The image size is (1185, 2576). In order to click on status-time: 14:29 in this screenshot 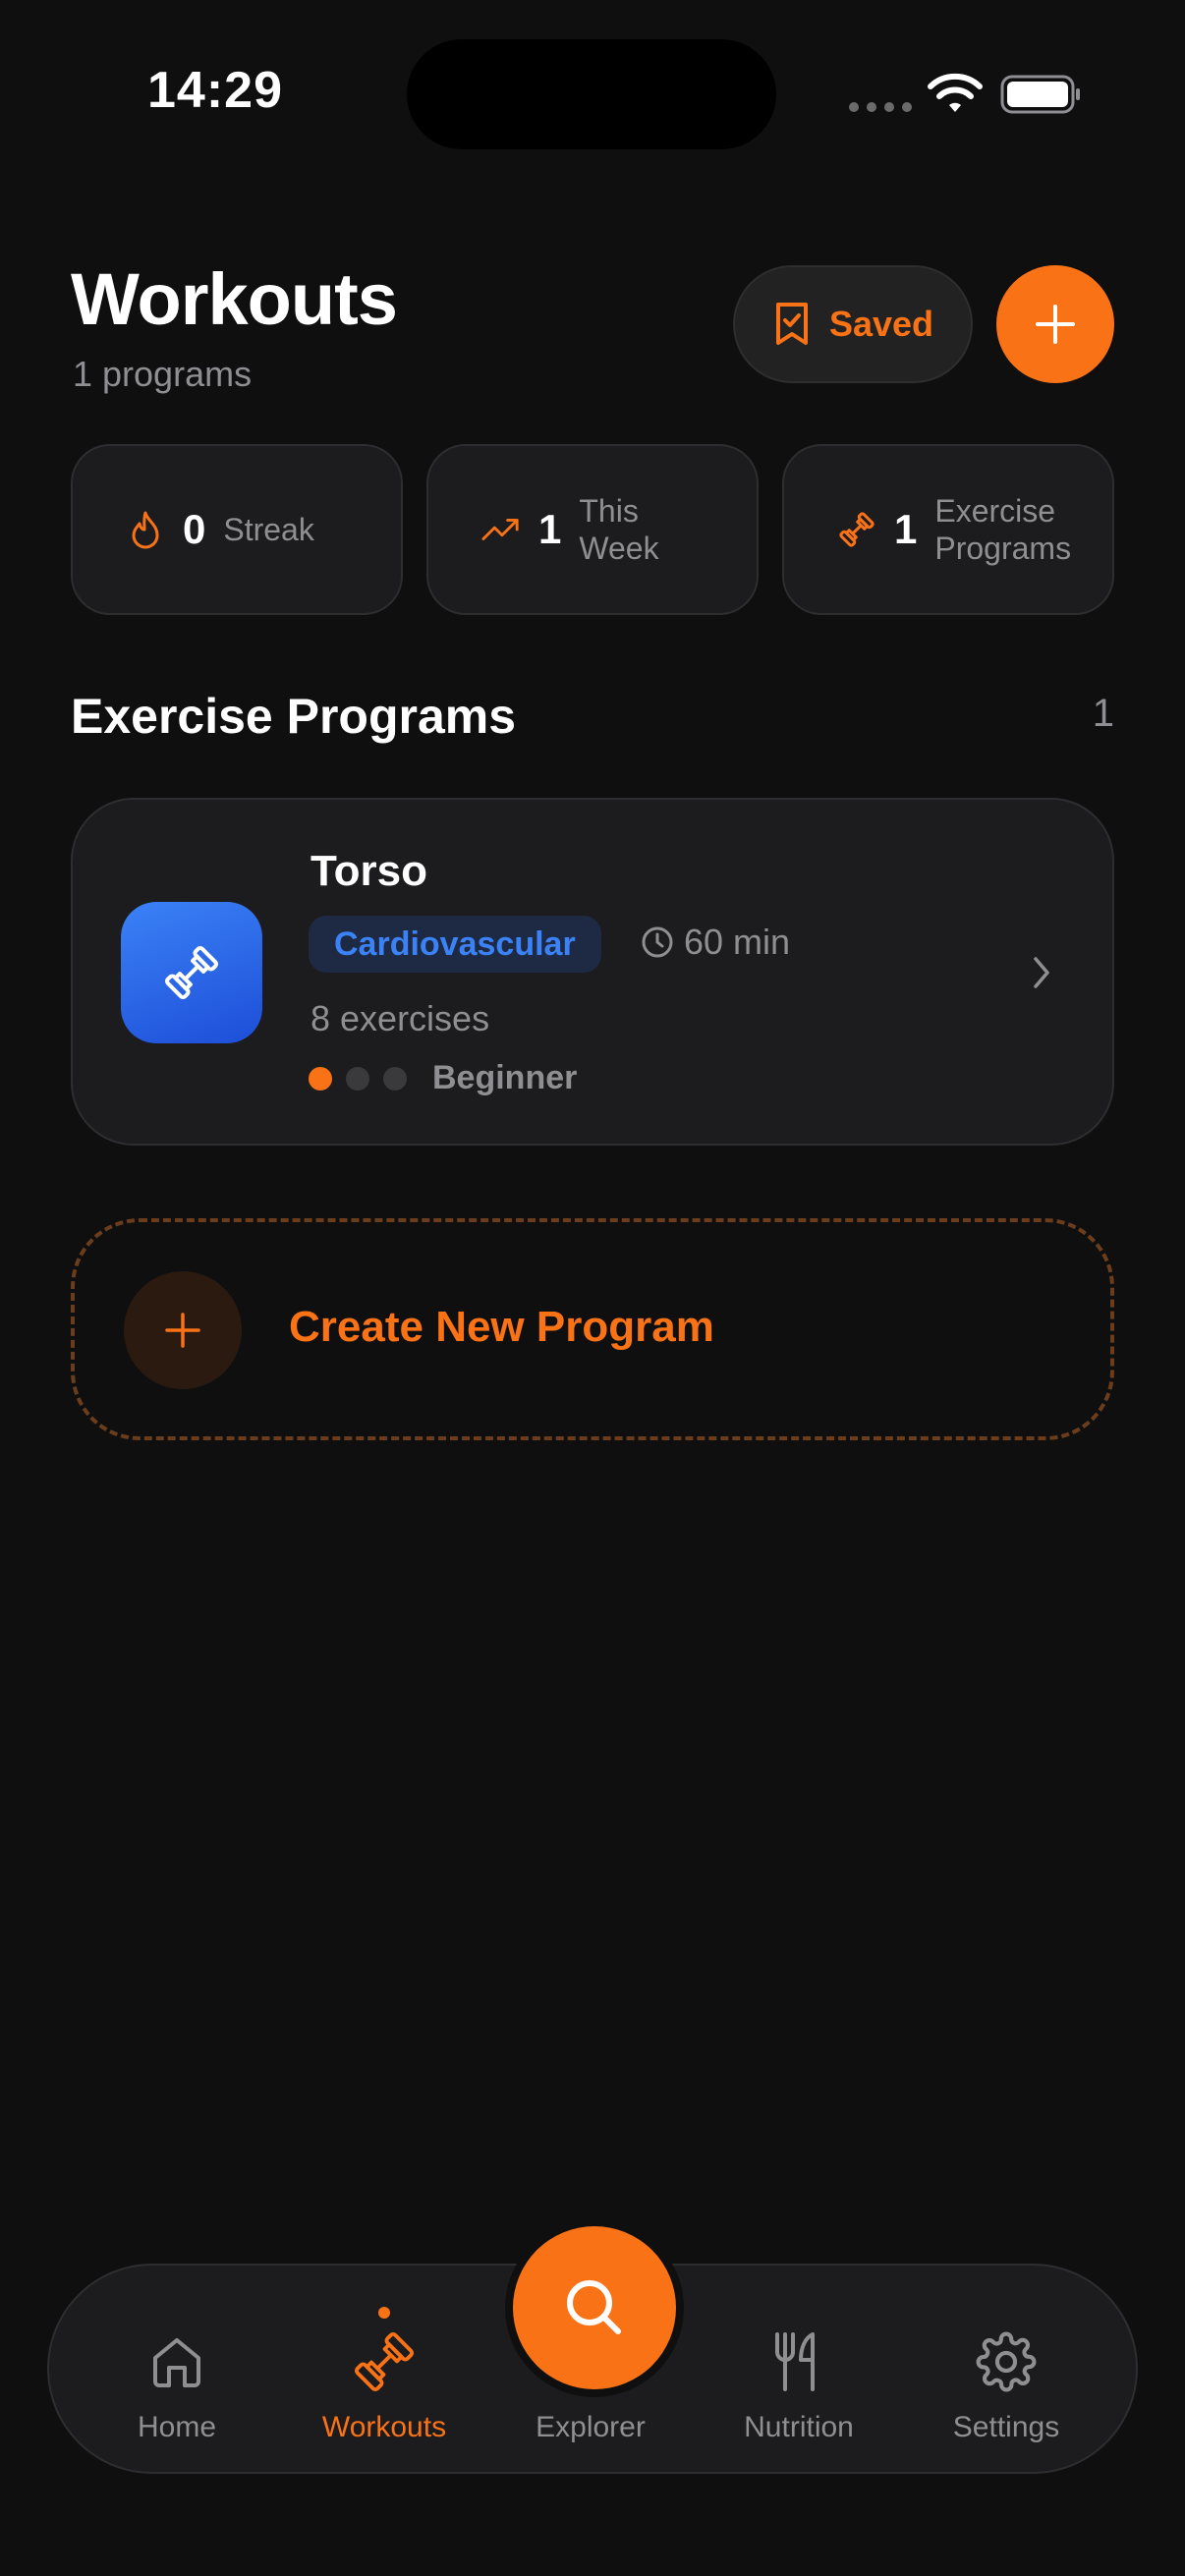, I will do `click(215, 90)`.